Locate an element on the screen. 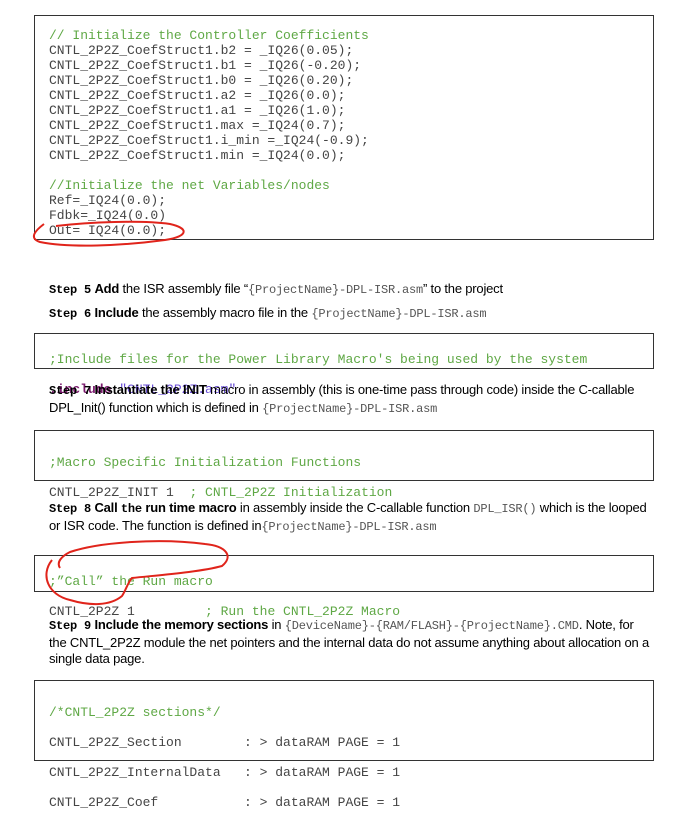 This screenshot has height=825, width=700. code-line: CNTL_2P2Z_CoefStruct1.a1 = _IQ26(1.0); is located at coordinates (197, 110).